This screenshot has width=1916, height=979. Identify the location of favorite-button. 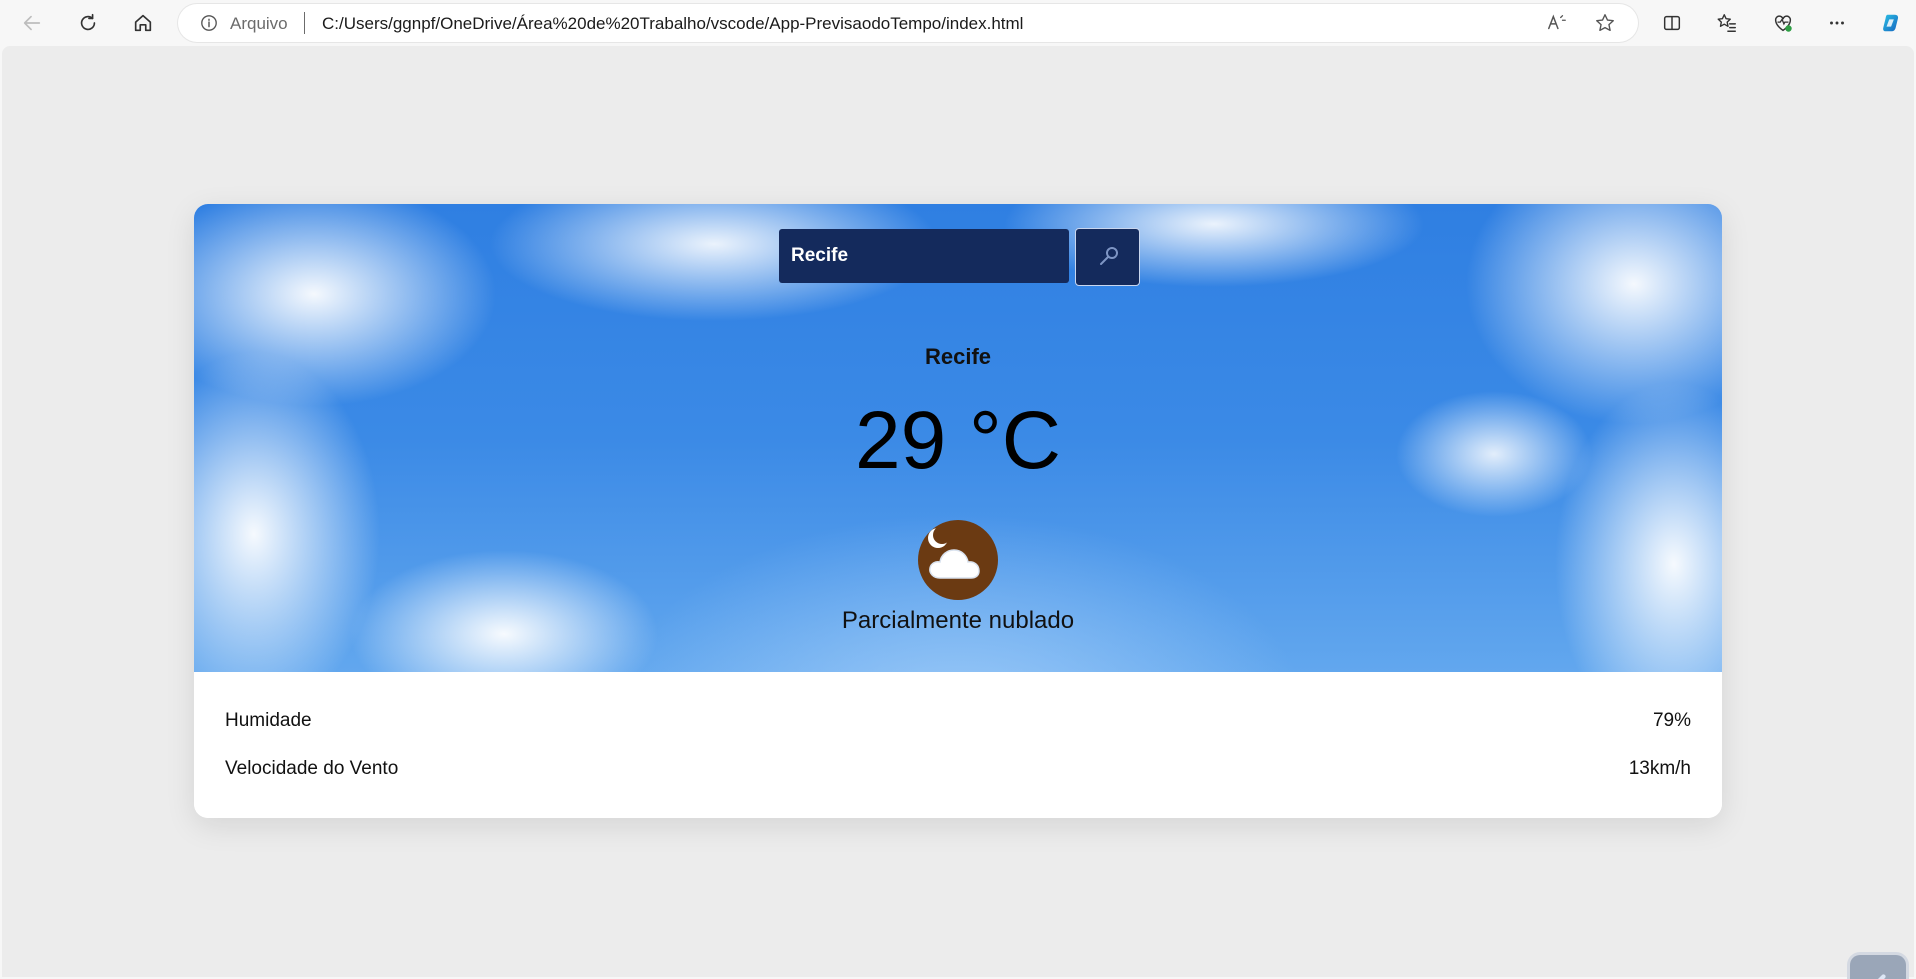
(1605, 23).